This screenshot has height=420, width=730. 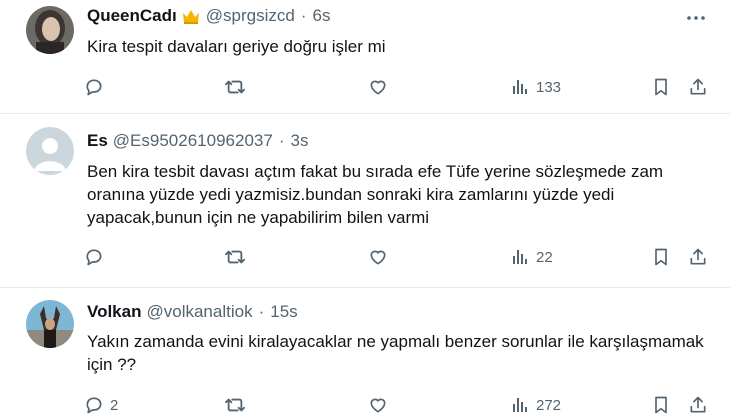 I want to click on action-bar: 2 272, so click(x=365, y=406).